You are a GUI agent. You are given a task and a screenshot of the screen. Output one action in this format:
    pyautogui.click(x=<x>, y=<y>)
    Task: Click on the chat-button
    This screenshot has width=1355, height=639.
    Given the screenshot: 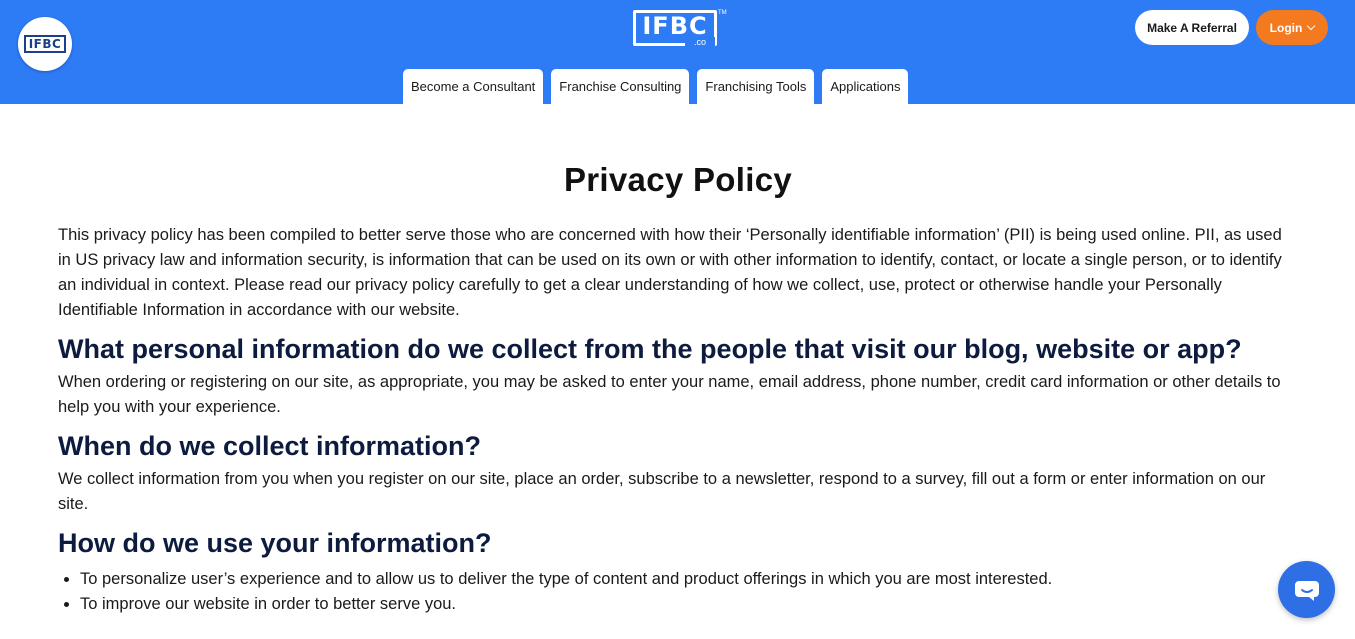 What is the action you would take?
    pyautogui.click(x=1306, y=589)
    